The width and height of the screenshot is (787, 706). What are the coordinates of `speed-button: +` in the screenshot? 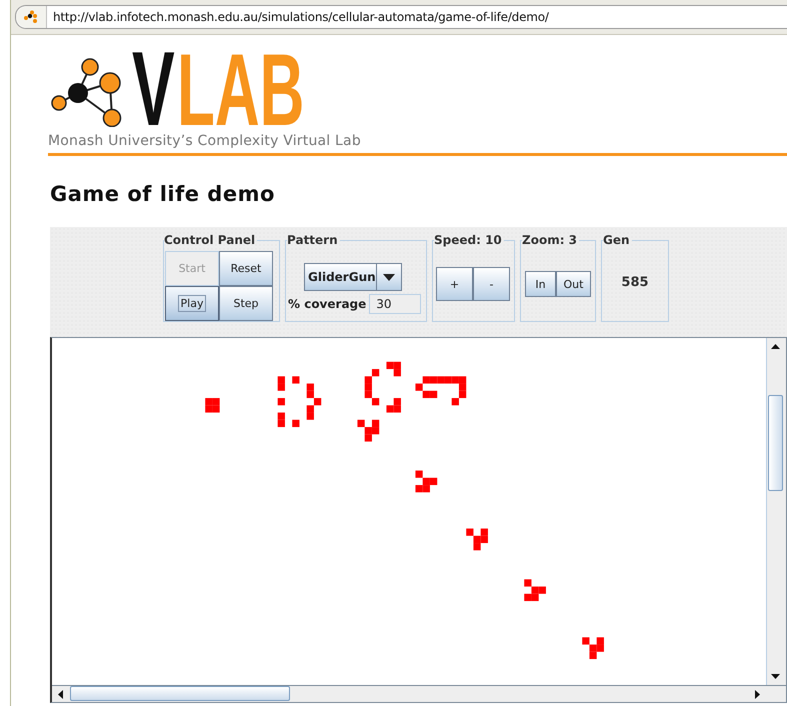 It's located at (454, 284).